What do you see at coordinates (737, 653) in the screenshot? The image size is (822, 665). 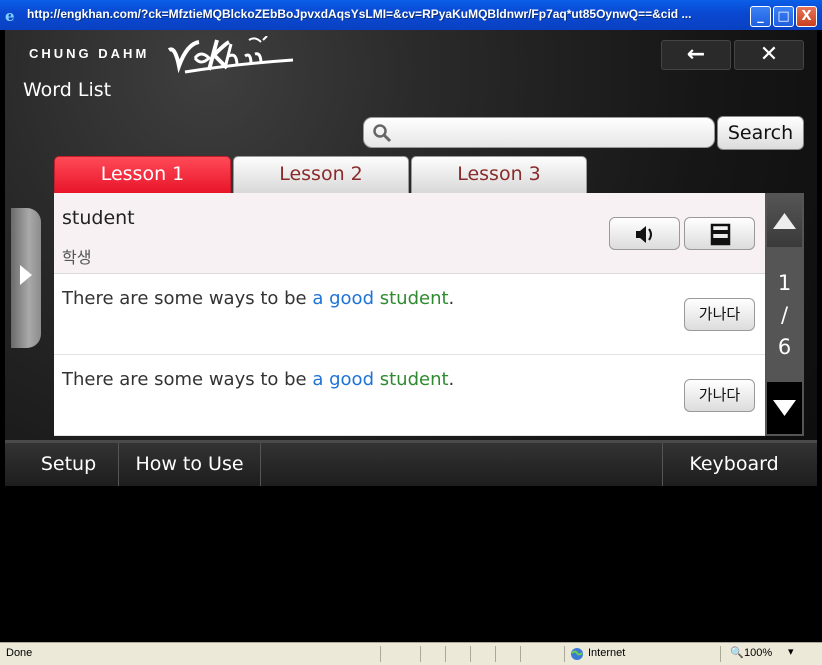 I see `zoom-icon: 🔍` at bounding box center [737, 653].